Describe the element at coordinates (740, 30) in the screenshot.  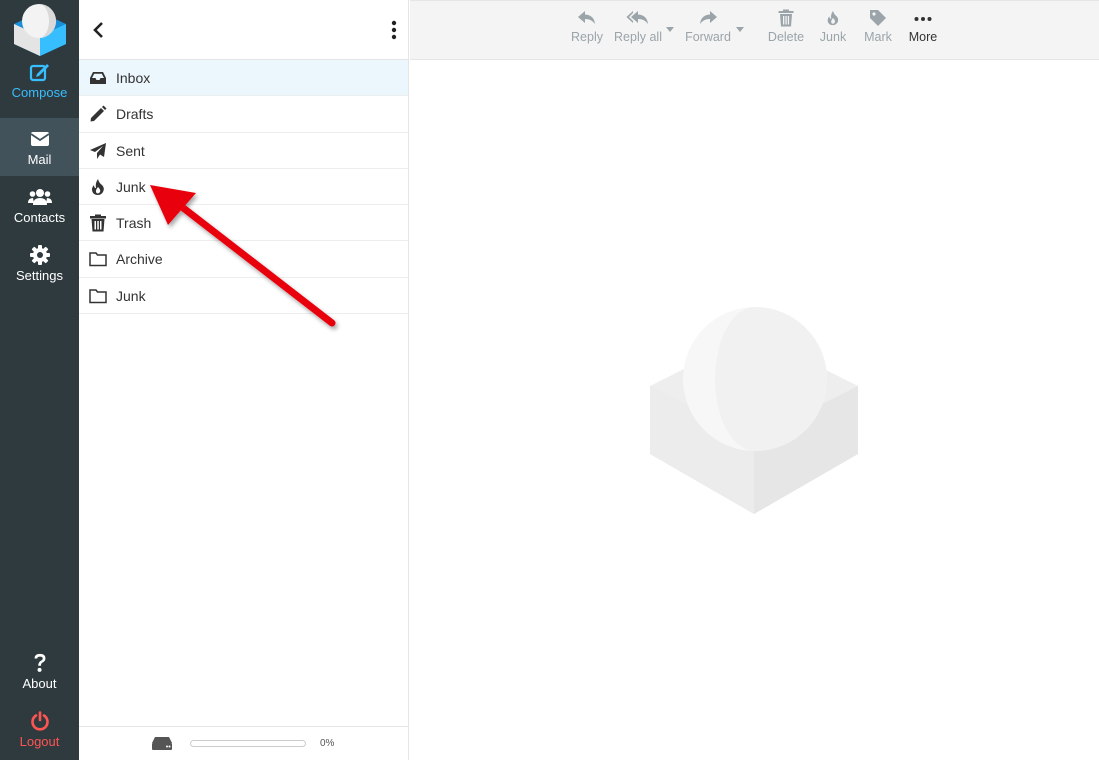
I see `forward-dropdown-icon` at that location.